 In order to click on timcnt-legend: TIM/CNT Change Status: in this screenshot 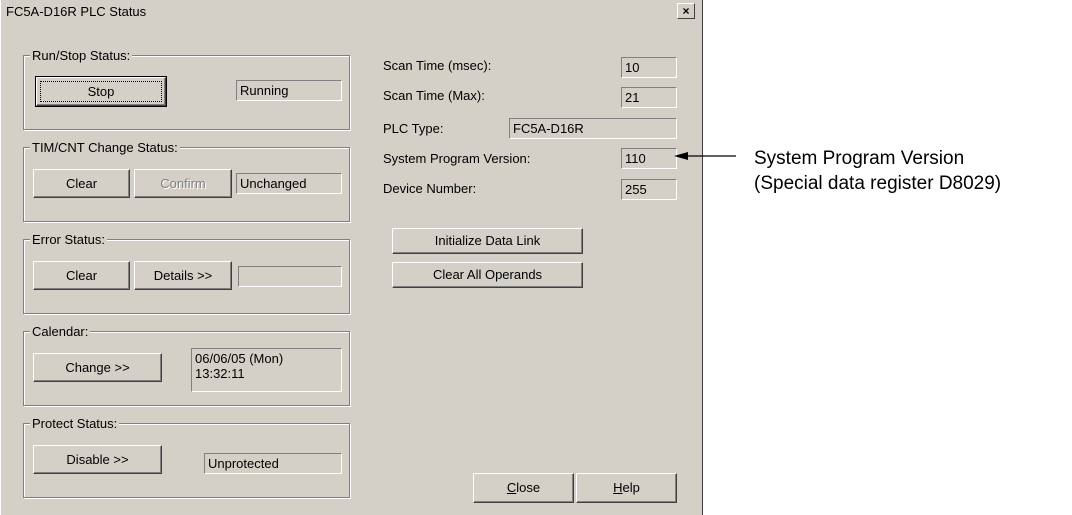, I will do `click(105, 147)`.